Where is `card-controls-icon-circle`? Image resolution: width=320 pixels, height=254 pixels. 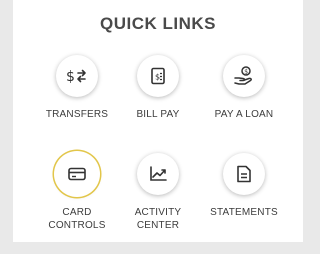 card-controls-icon-circle is located at coordinates (77, 174).